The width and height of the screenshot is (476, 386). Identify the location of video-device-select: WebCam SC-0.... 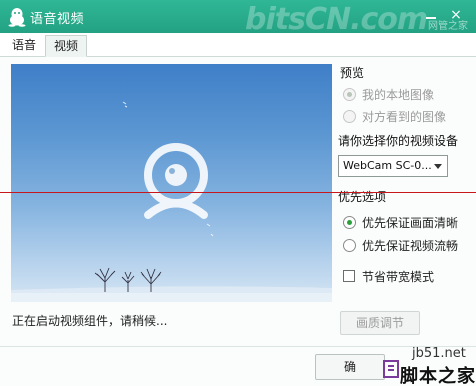
(393, 166).